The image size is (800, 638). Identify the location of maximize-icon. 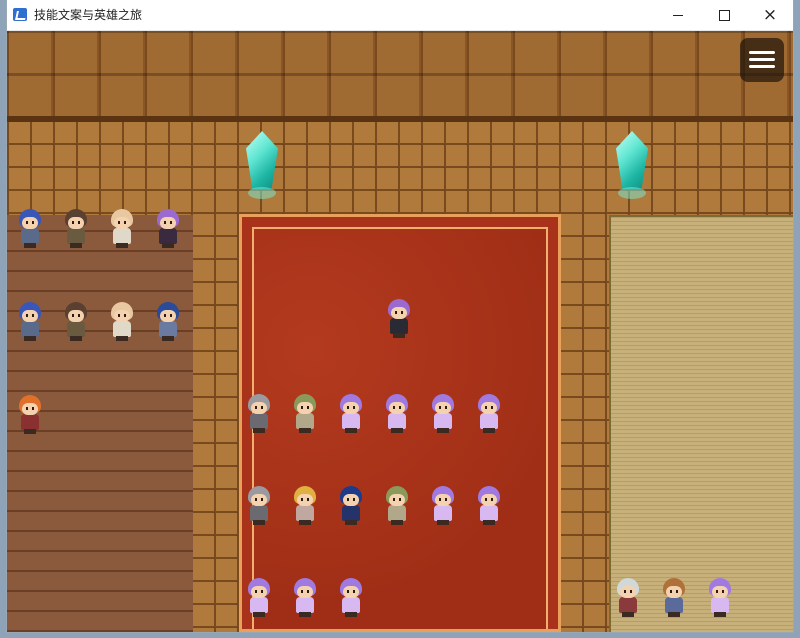
(724, 15).